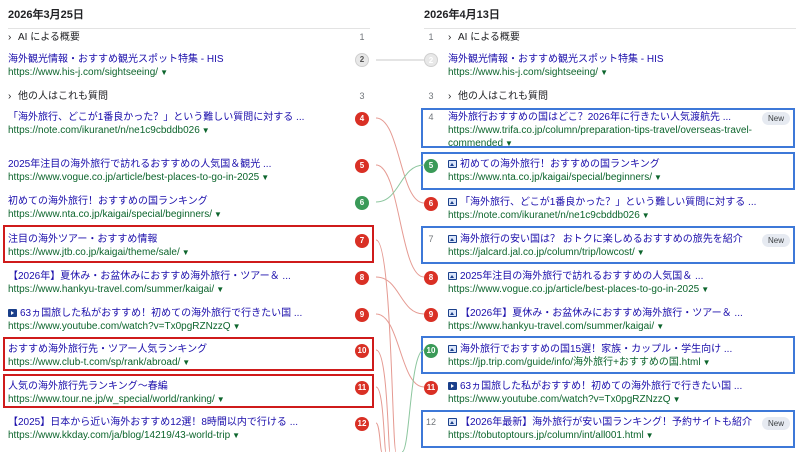  What do you see at coordinates (431, 388) in the screenshot?
I see `rank-badge: 11` at bounding box center [431, 388].